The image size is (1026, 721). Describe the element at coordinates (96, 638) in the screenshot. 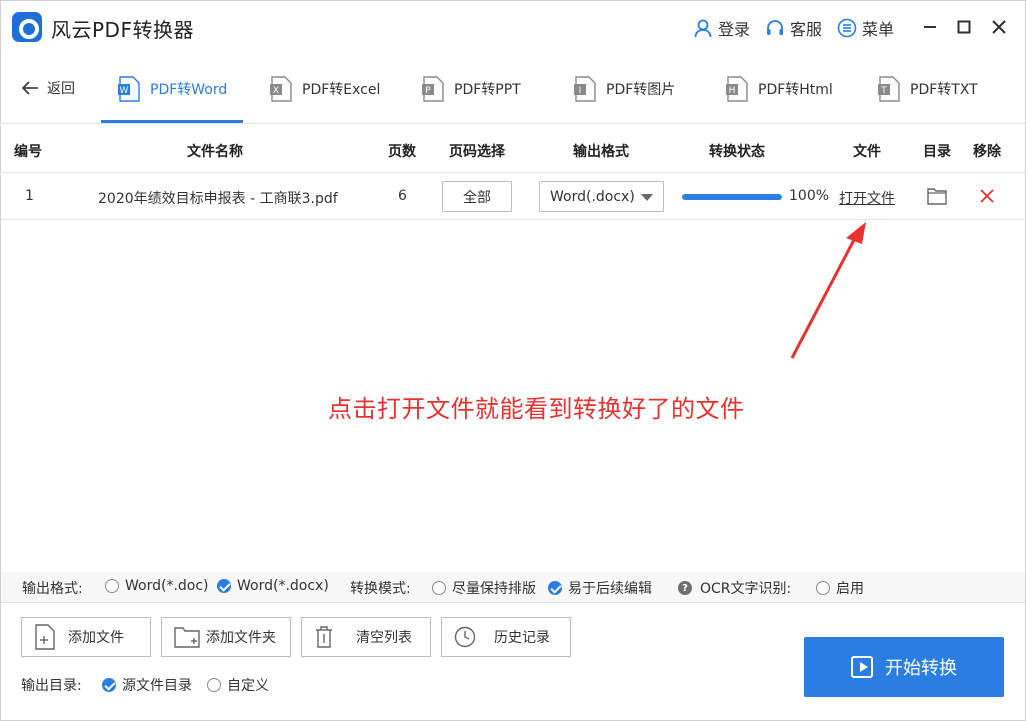

I see `add-file-label: 添加文件` at that location.